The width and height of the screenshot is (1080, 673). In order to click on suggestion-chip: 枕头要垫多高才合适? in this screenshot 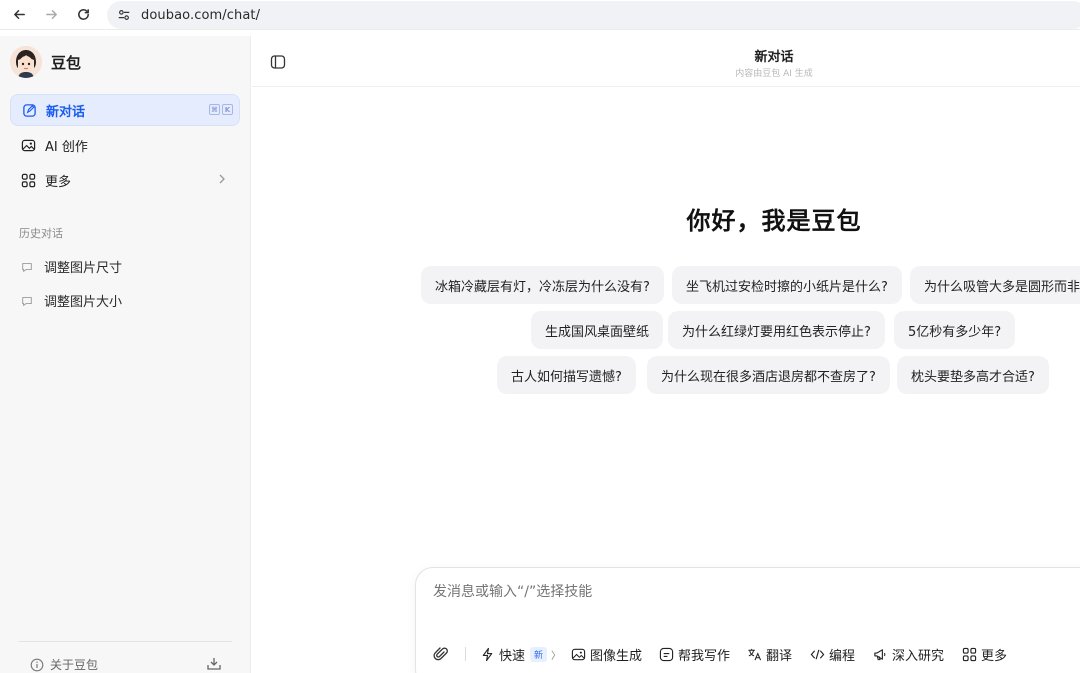, I will do `click(973, 375)`.